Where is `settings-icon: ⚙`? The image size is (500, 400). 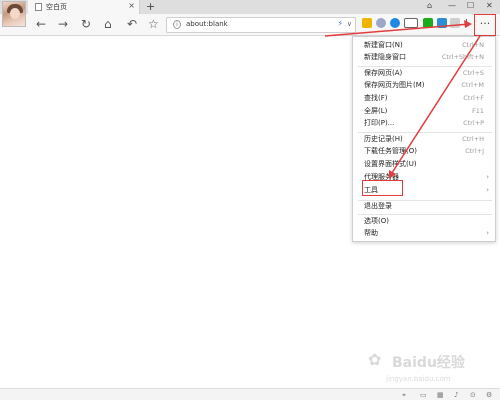 settings-icon: ⚙ is located at coordinates (489, 395).